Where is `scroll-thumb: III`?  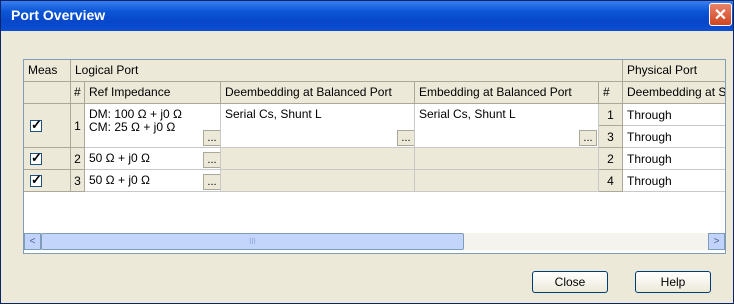 scroll-thumb: III is located at coordinates (252, 241).